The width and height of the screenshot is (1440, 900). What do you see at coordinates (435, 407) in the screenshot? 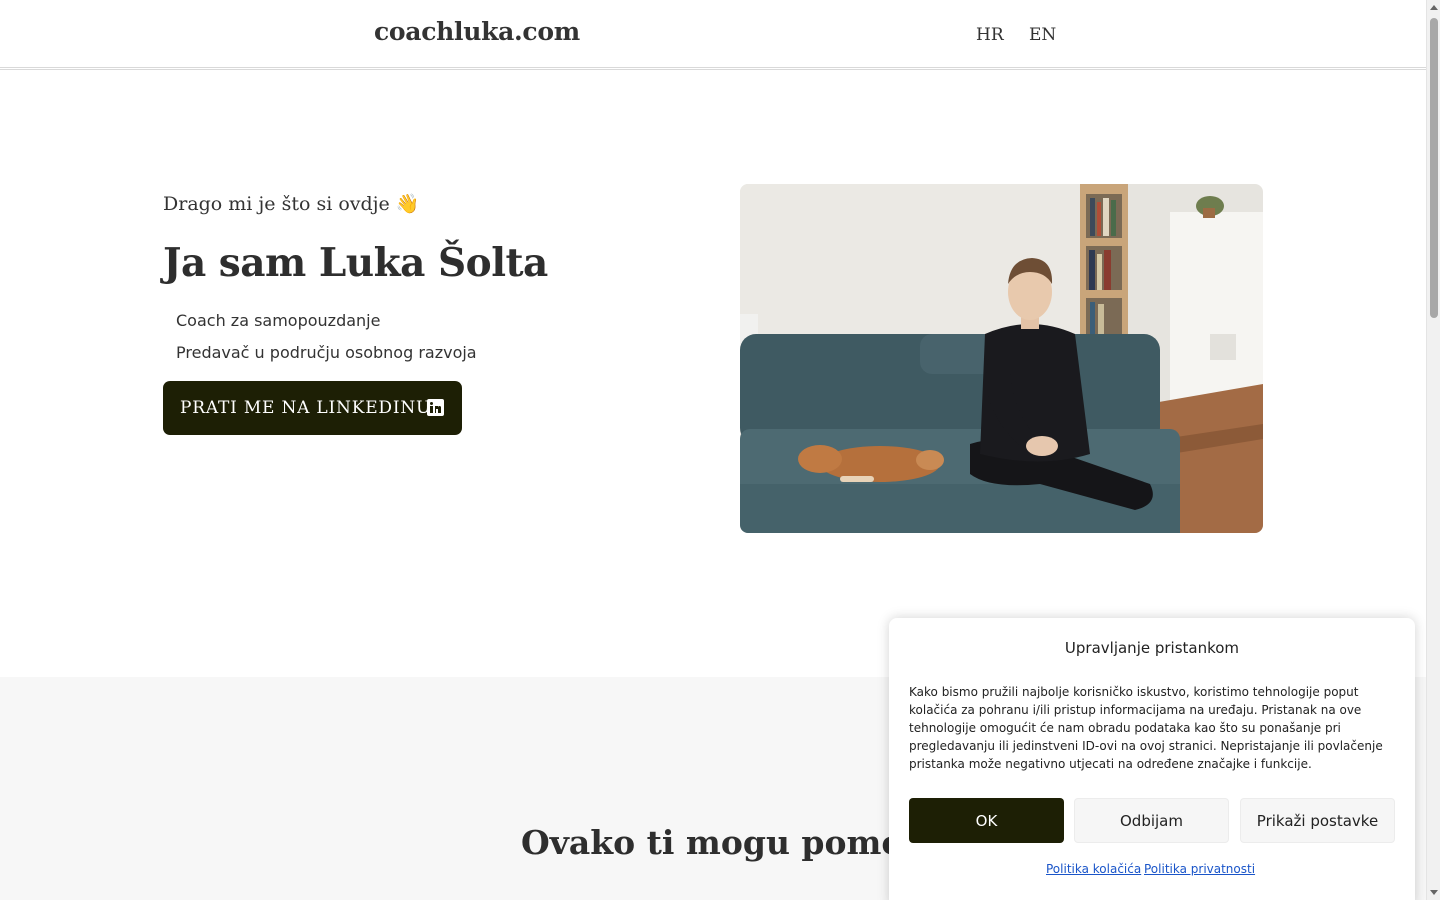
I see `linkedin-icon` at bounding box center [435, 407].